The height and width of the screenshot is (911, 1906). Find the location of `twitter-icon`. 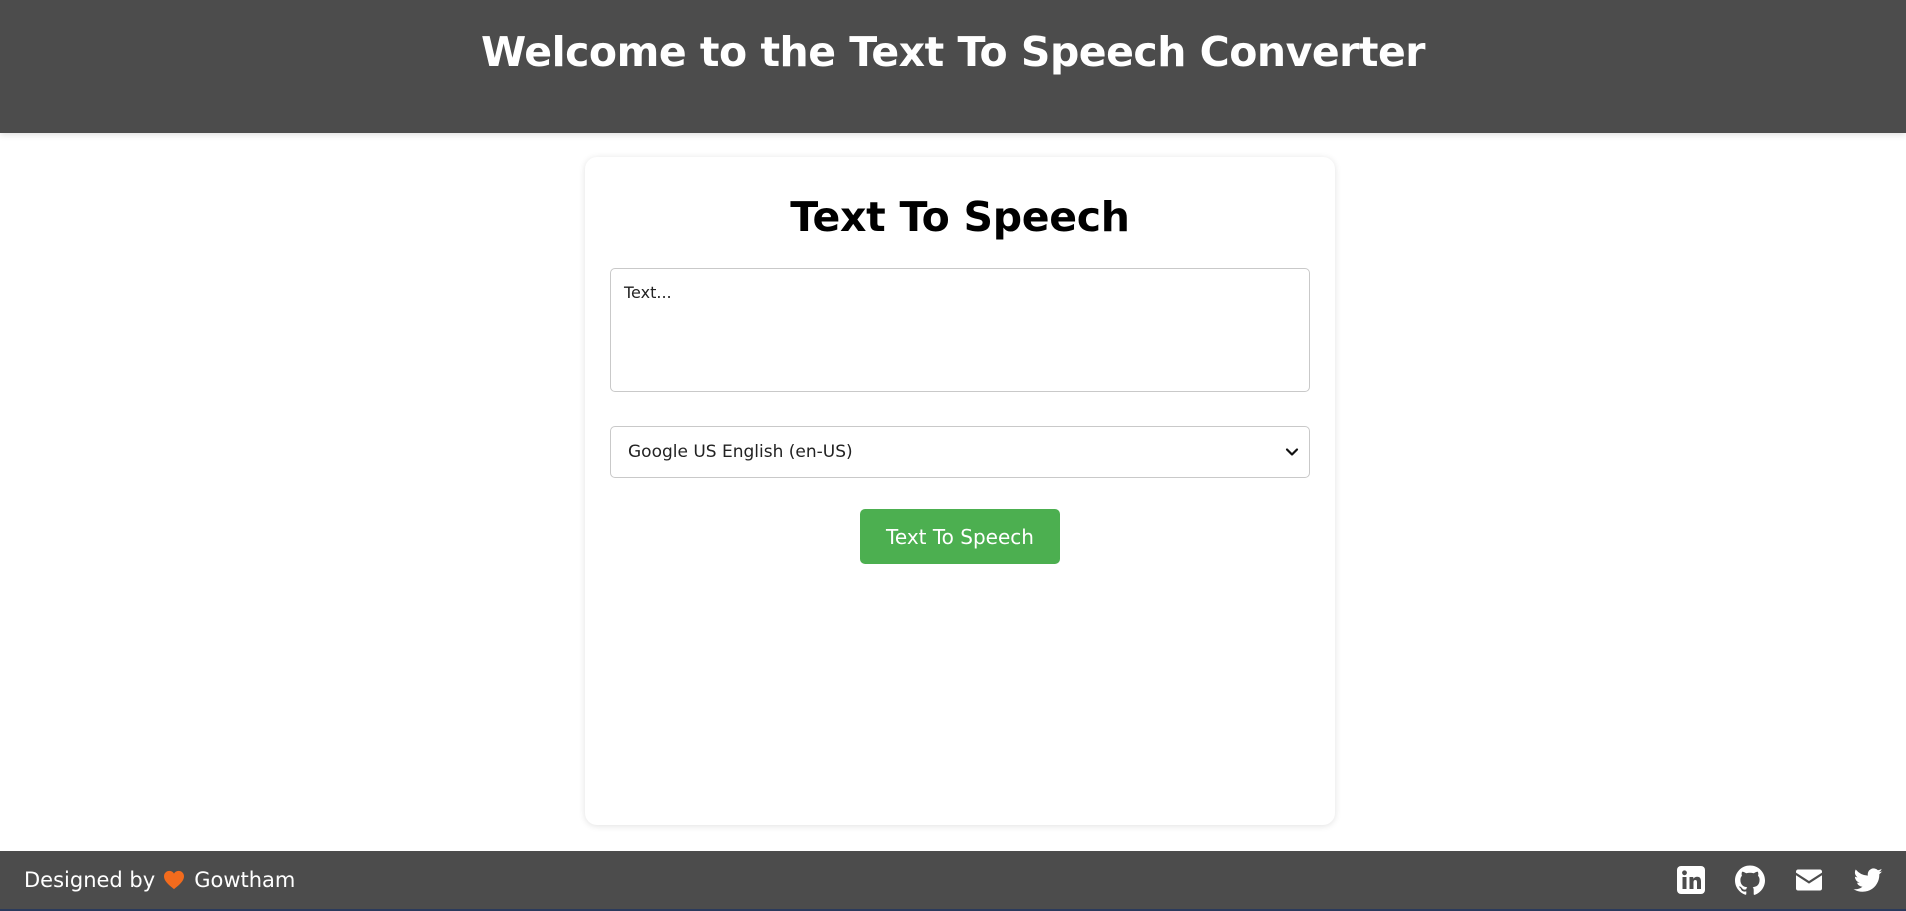

twitter-icon is located at coordinates (1868, 880).